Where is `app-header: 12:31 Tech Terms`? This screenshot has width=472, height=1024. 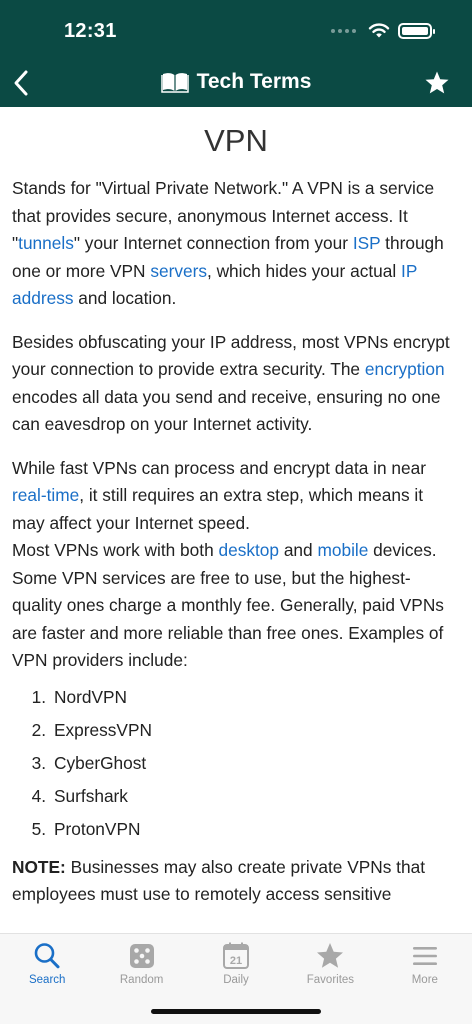 app-header: 12:31 Tech Terms is located at coordinates (236, 53).